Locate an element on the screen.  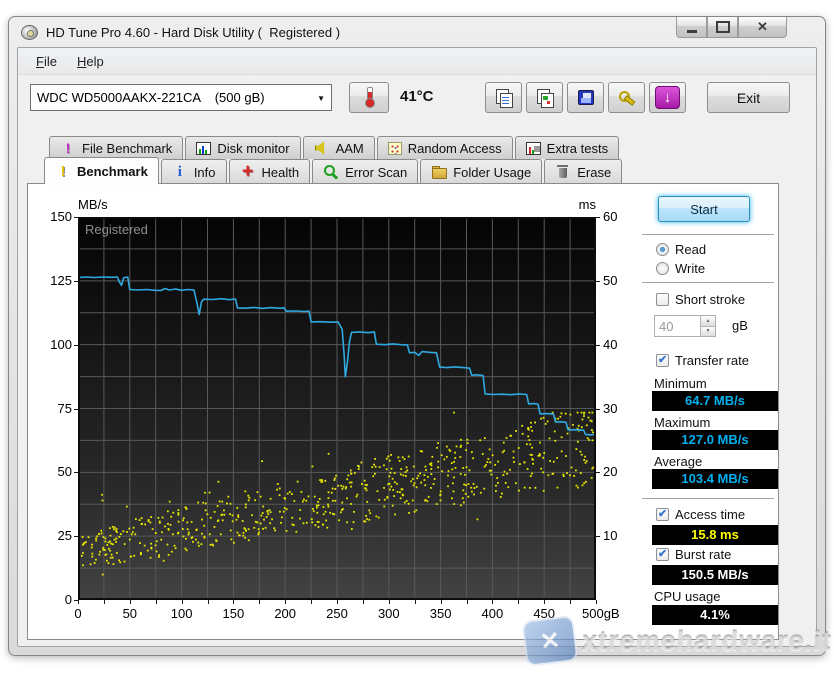
burst-rate-value: 150.5 MB/s is located at coordinates (715, 575).